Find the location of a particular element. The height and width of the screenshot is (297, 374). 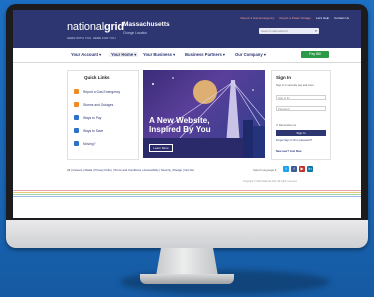

payment-icon is located at coordinates (76, 117).